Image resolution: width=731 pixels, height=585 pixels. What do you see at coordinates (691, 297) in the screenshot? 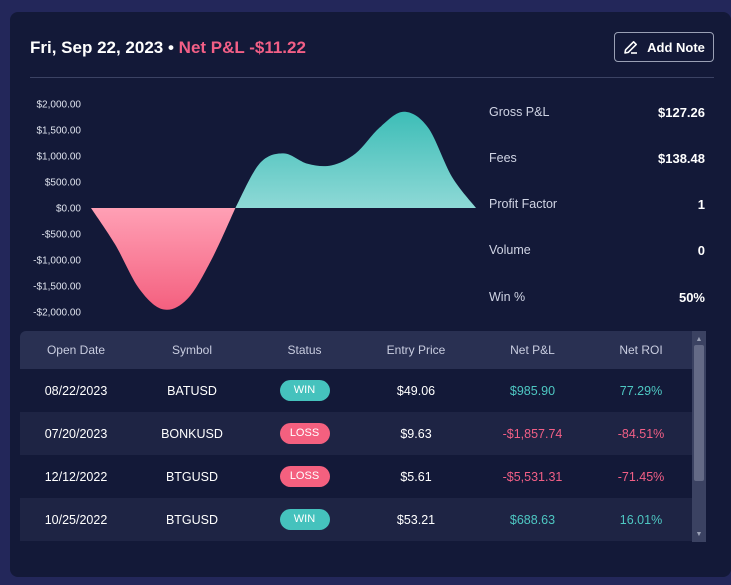
I see `stat-value: 50%` at bounding box center [691, 297].